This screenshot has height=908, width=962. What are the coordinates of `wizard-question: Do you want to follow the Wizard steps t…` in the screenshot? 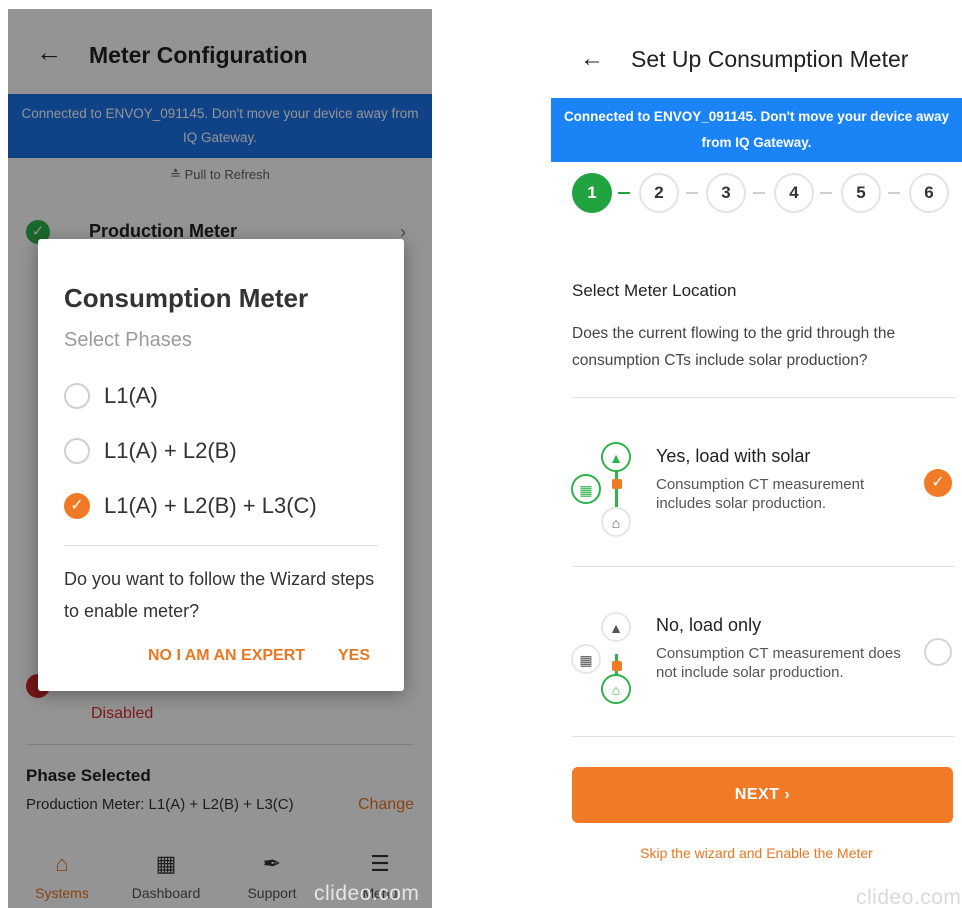 It's located at (219, 595).